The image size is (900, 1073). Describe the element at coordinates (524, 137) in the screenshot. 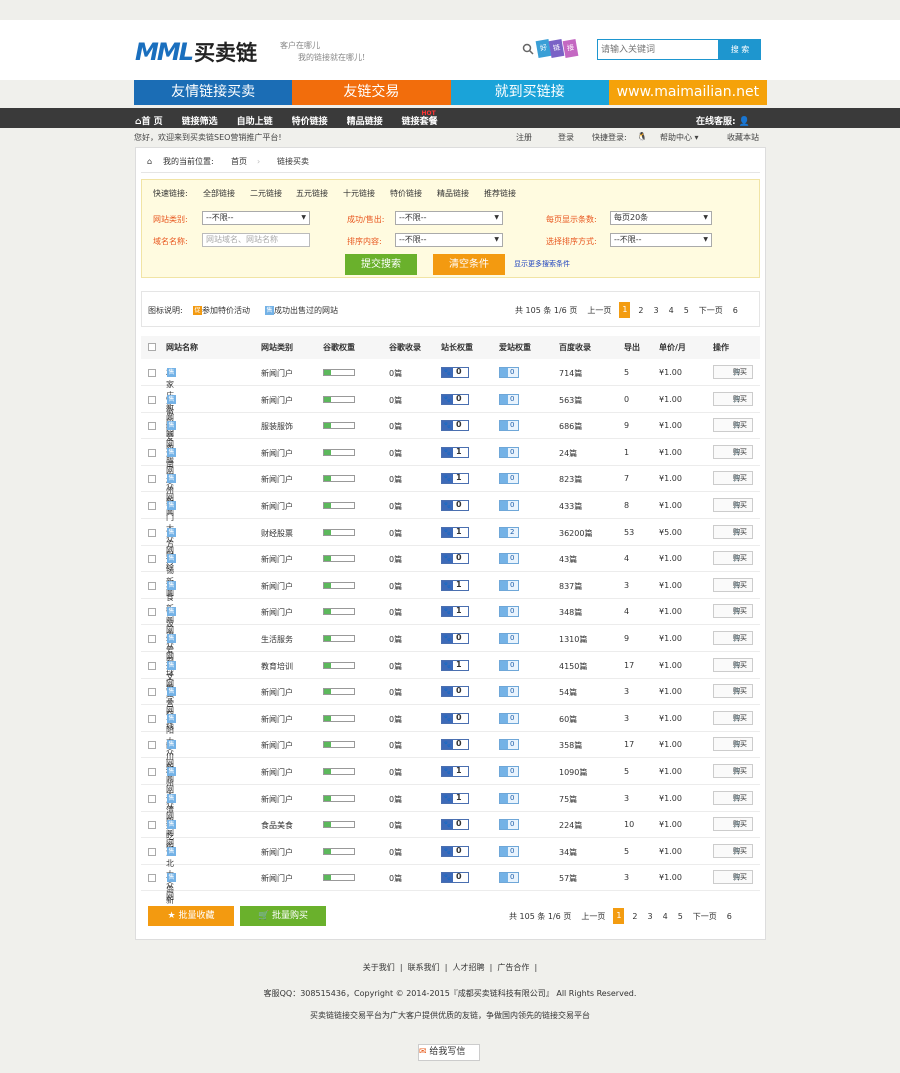

I see `register-link: 注册` at that location.